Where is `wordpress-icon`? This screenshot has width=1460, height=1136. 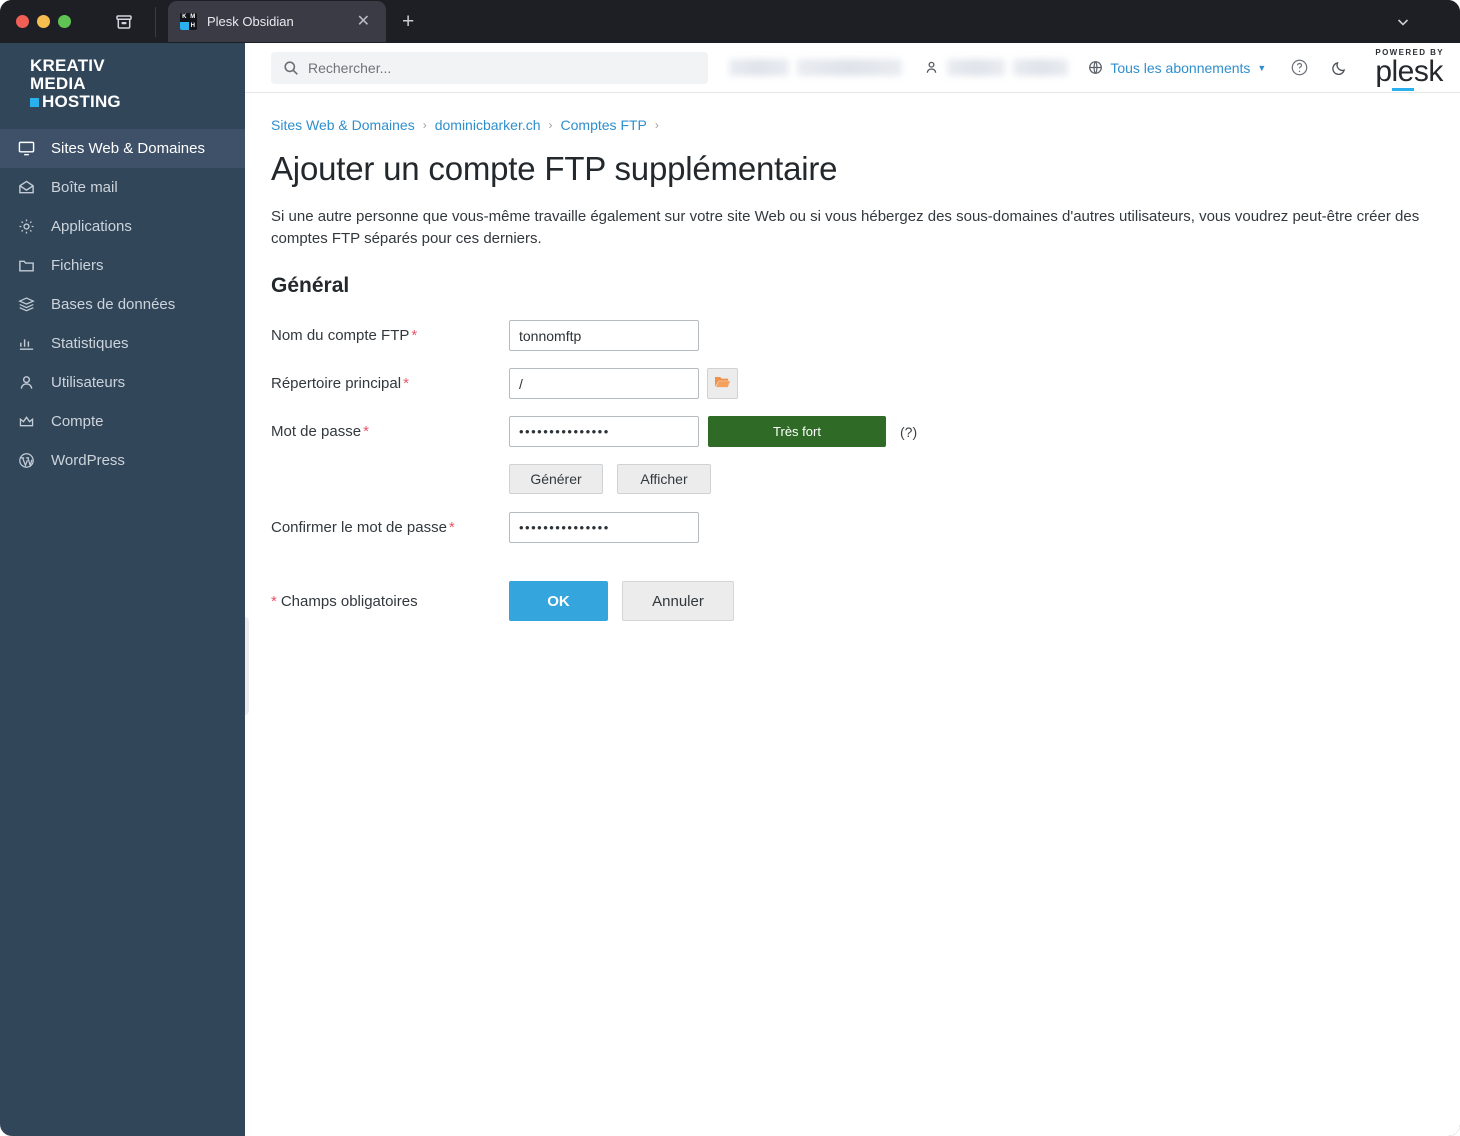 wordpress-icon is located at coordinates (26, 460).